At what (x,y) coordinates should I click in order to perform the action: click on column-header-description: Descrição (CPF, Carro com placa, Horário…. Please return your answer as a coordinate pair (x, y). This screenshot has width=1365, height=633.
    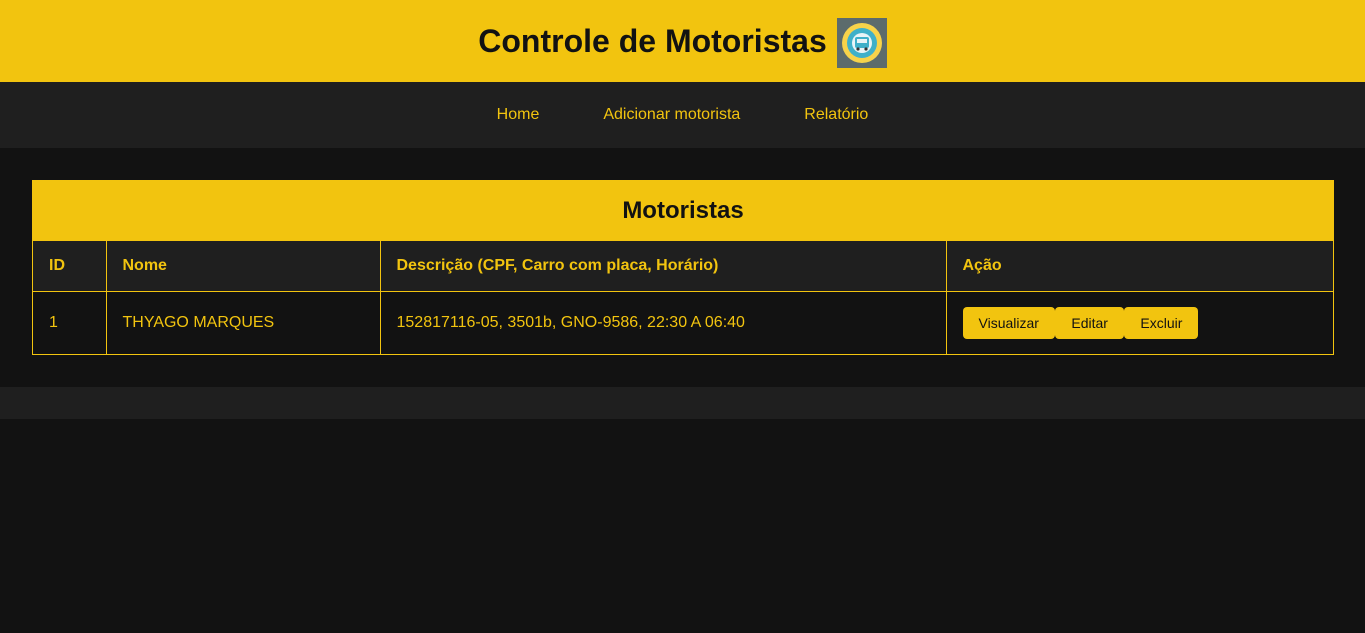
    Looking at the image, I should click on (663, 266).